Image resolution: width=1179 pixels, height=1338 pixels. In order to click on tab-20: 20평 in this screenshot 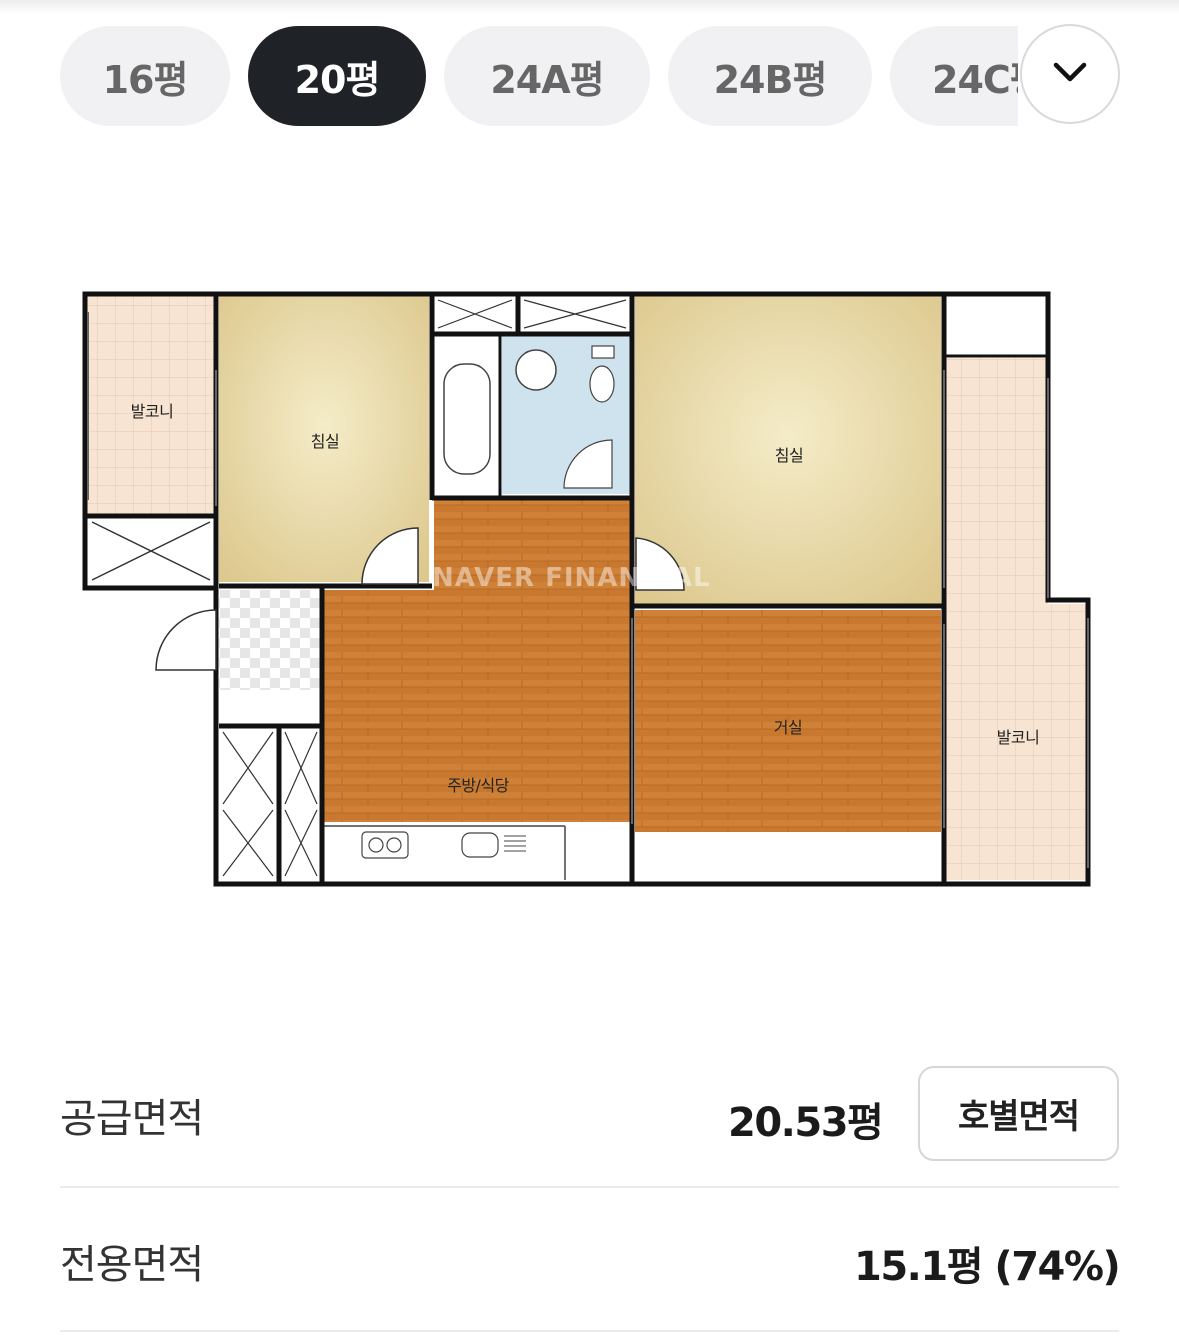, I will do `click(337, 76)`.